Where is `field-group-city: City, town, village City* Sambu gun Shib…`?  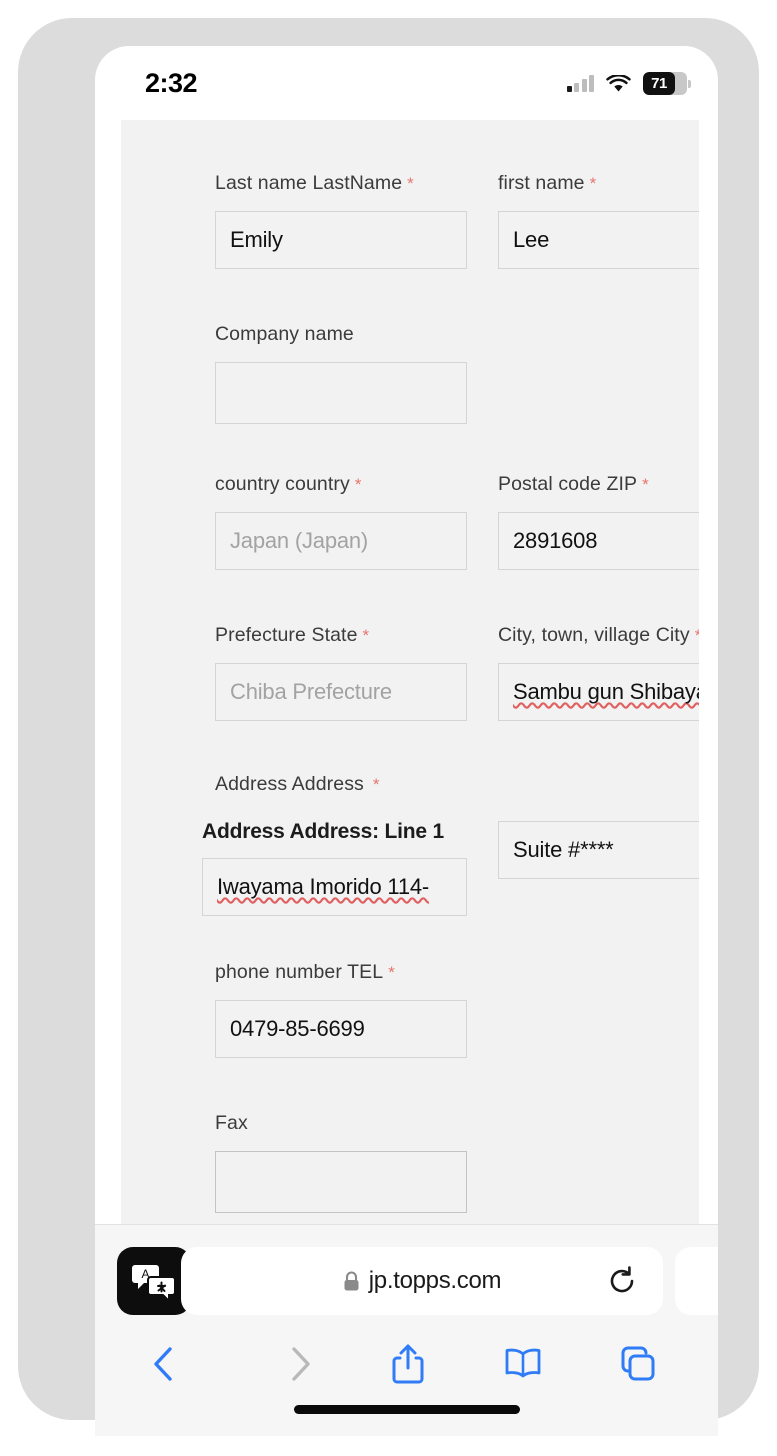 field-group-city: City, town, village City* Sambu gun Shib… is located at coordinates (598, 672).